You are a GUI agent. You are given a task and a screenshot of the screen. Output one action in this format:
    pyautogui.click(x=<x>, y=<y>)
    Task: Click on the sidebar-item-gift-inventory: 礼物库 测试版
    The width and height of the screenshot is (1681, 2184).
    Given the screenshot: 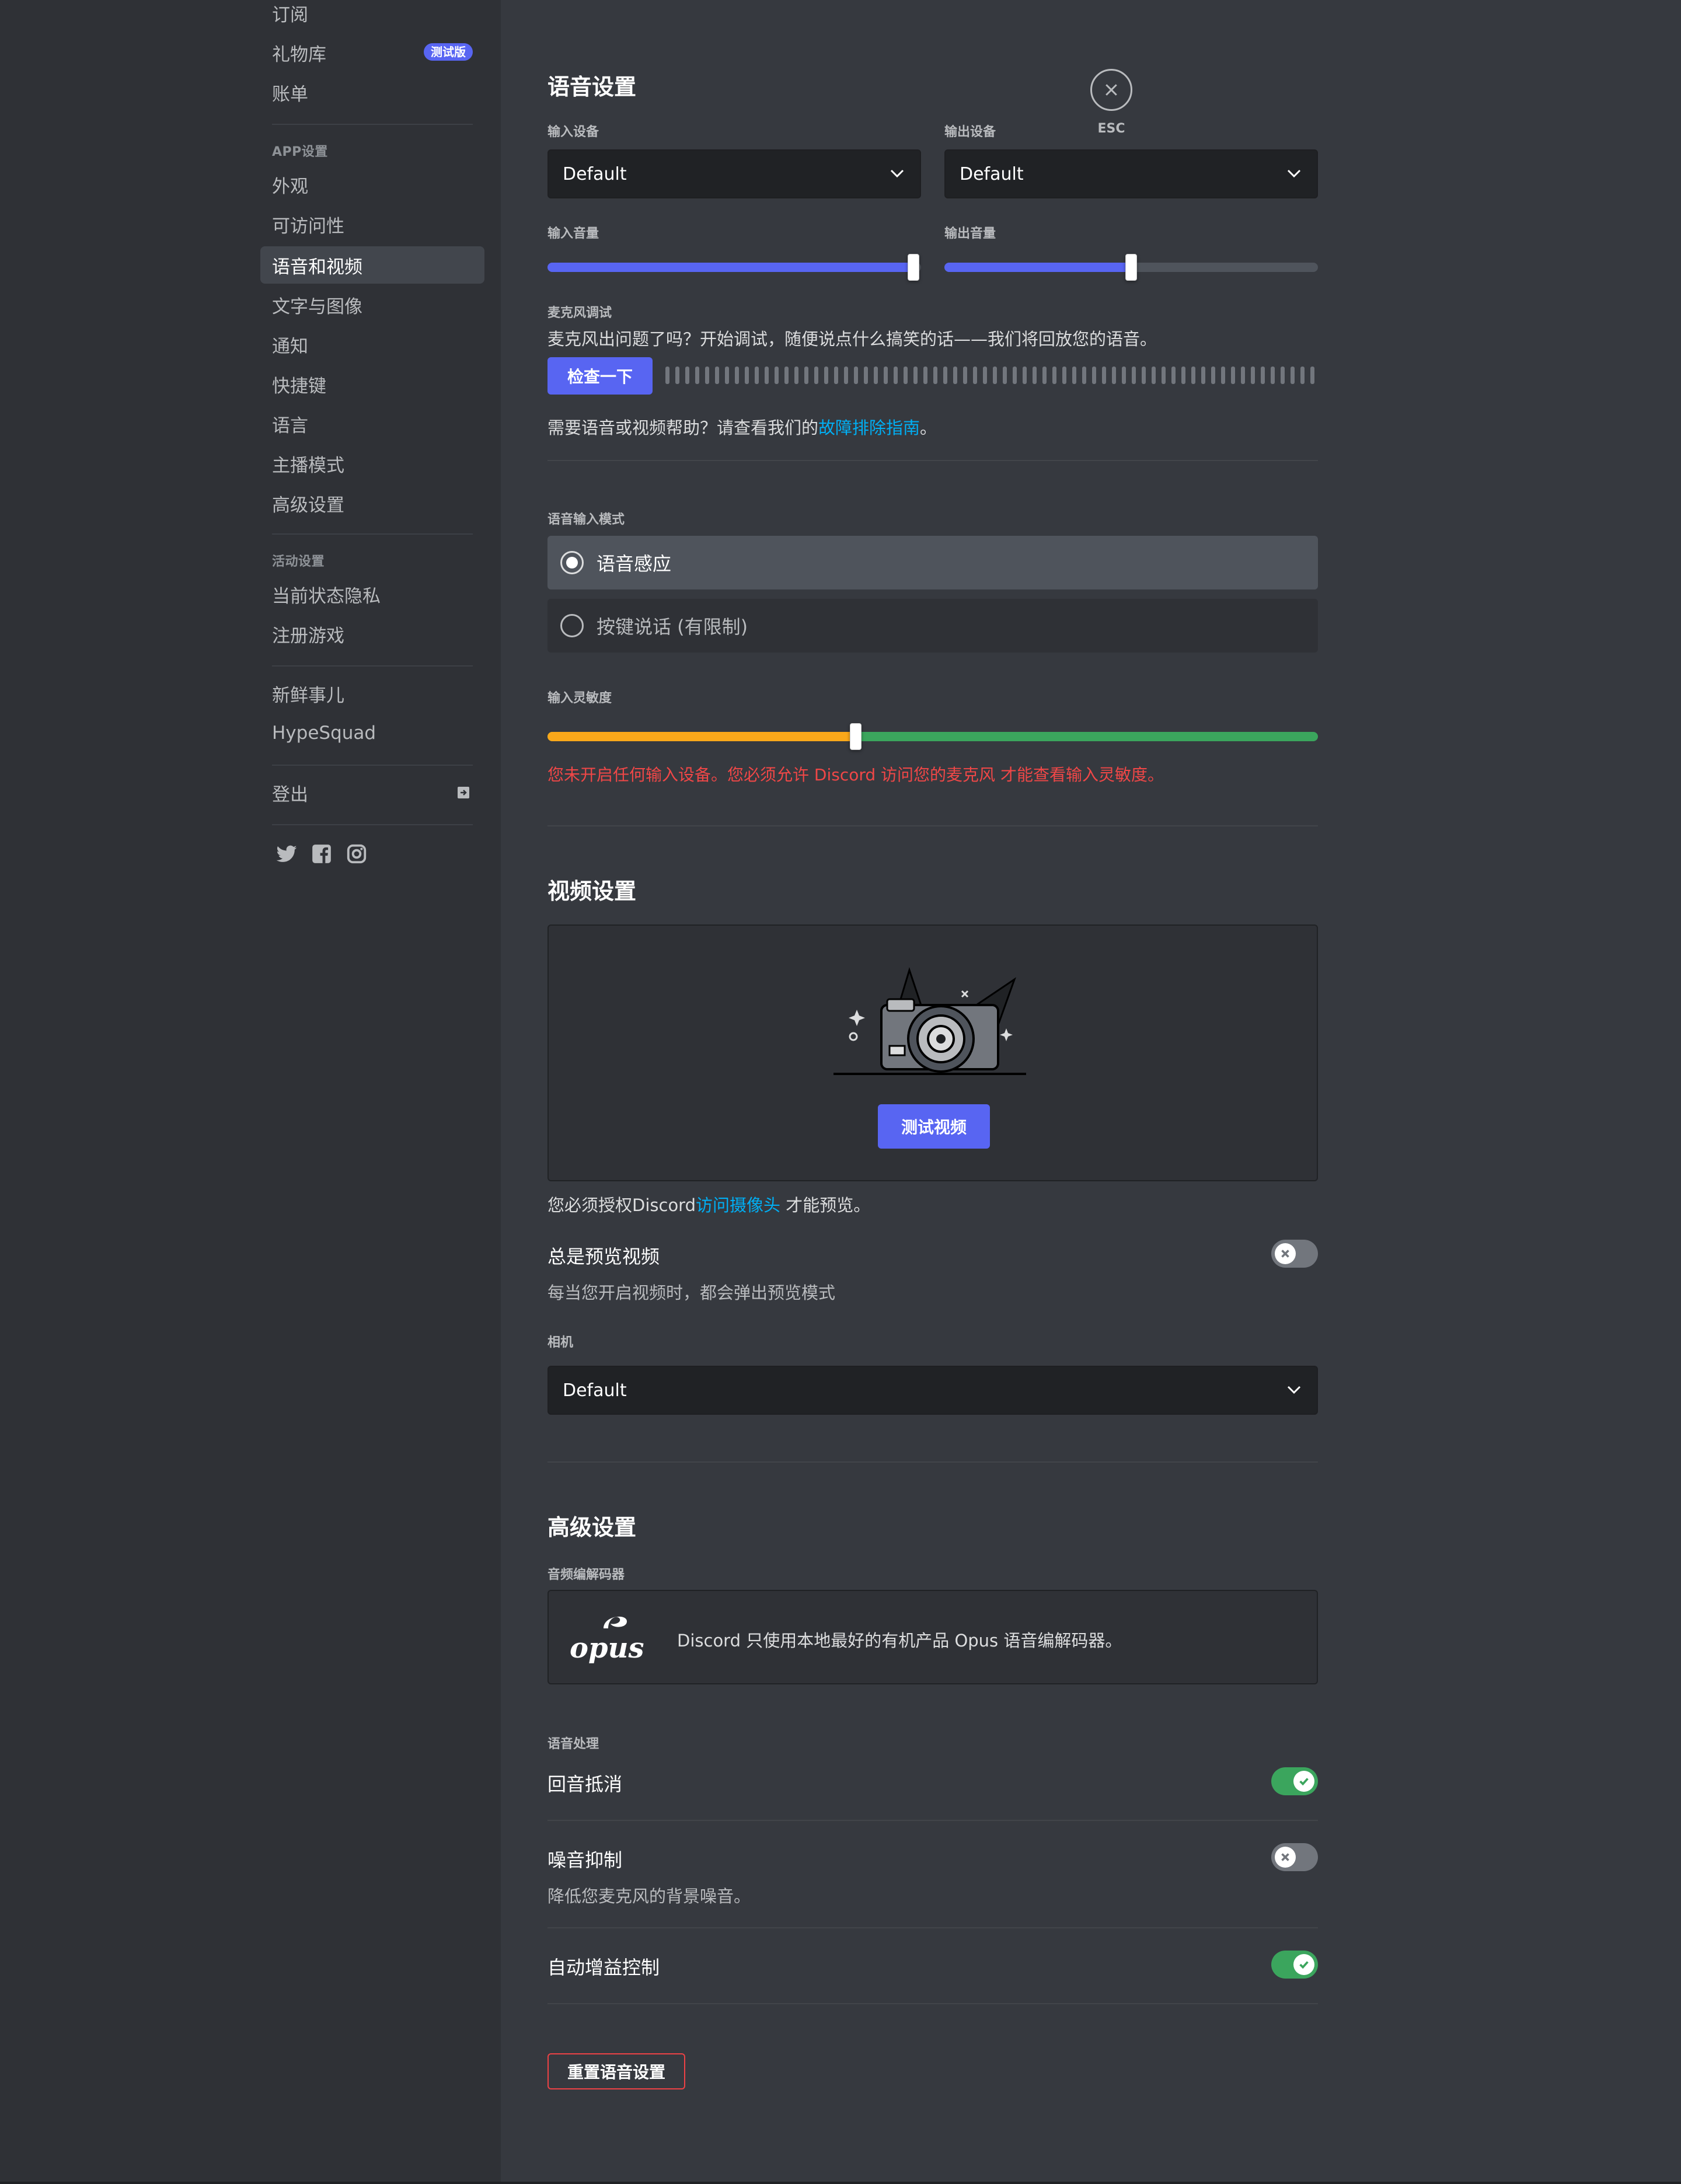 What is the action you would take?
    pyautogui.click(x=372, y=52)
    